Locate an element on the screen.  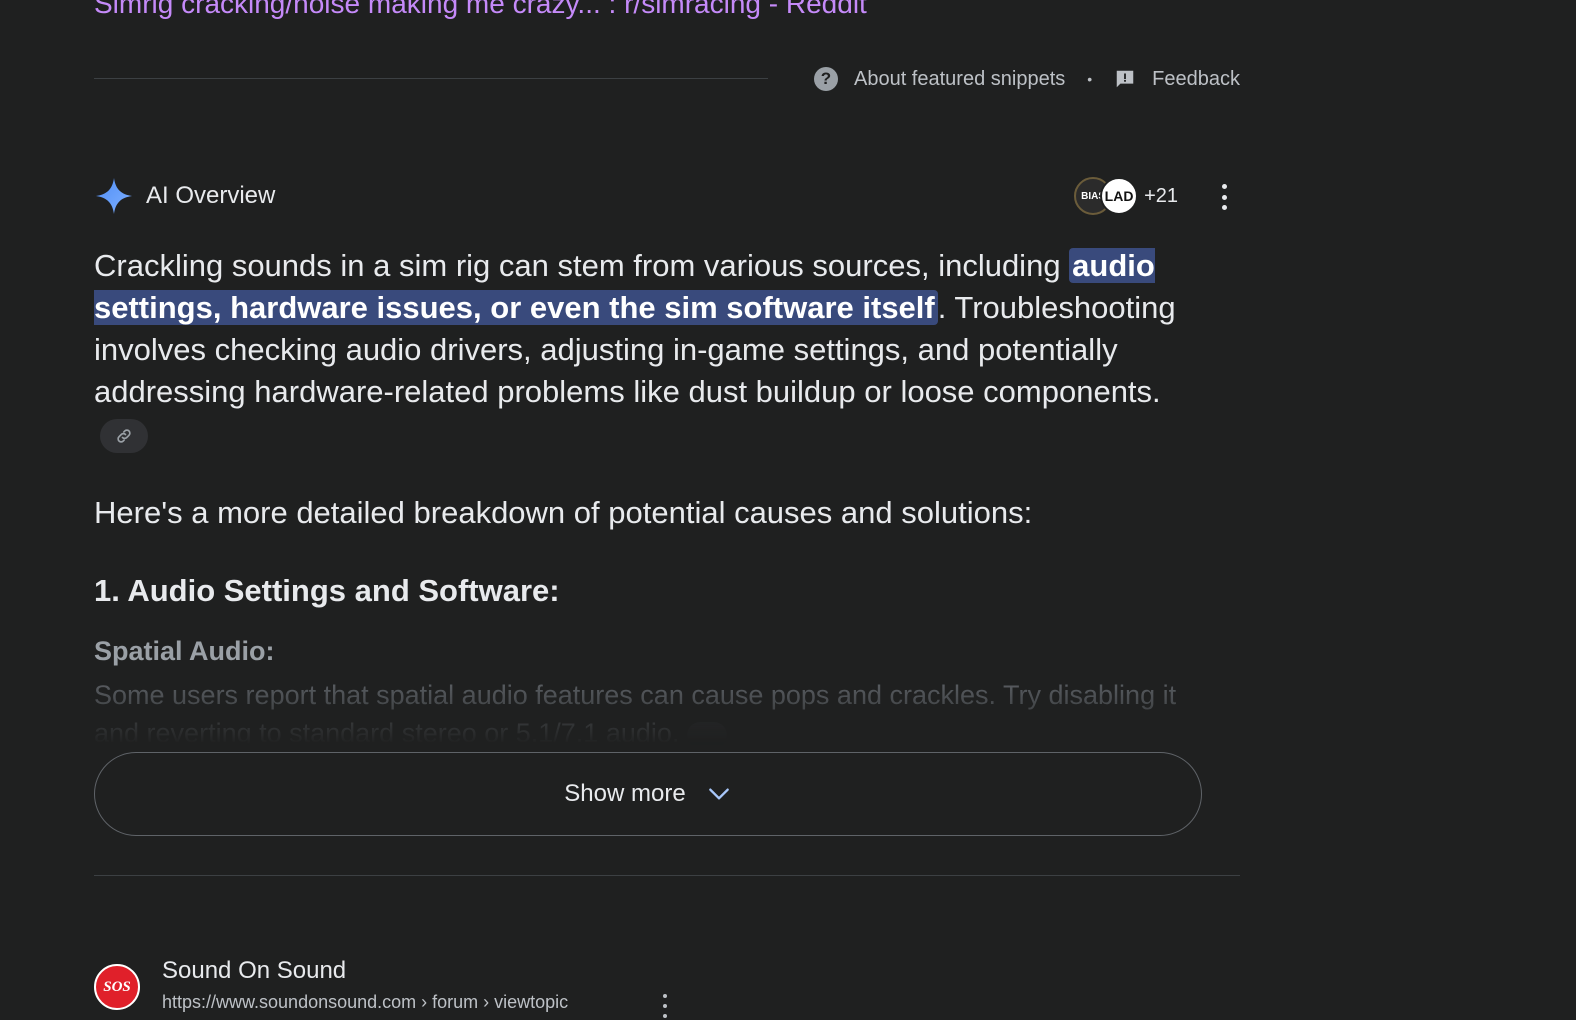
result-options-icon is located at coordinates (665, 1006).